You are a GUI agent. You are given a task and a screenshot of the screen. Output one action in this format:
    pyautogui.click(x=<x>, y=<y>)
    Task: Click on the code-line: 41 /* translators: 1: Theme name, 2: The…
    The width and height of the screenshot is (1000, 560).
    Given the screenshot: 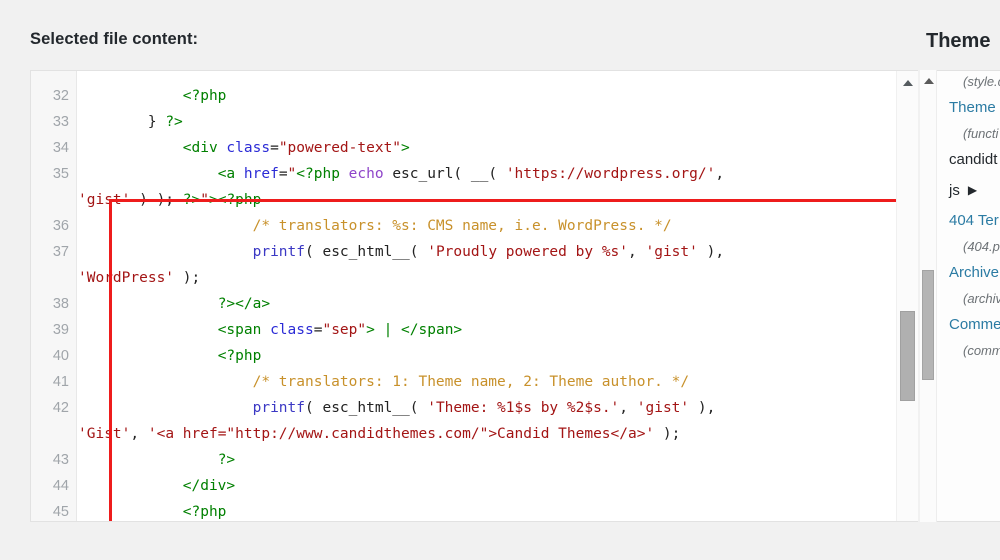 What is the action you would take?
    pyautogui.click(x=388, y=382)
    